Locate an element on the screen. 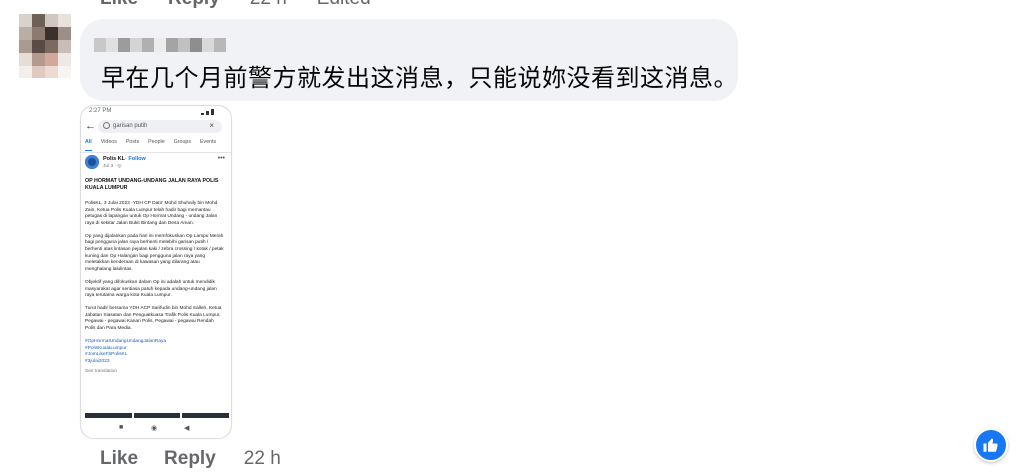  signal-icon is located at coordinates (210, 112).